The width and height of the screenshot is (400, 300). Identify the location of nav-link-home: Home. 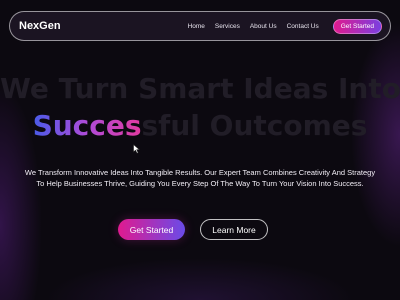
(196, 26).